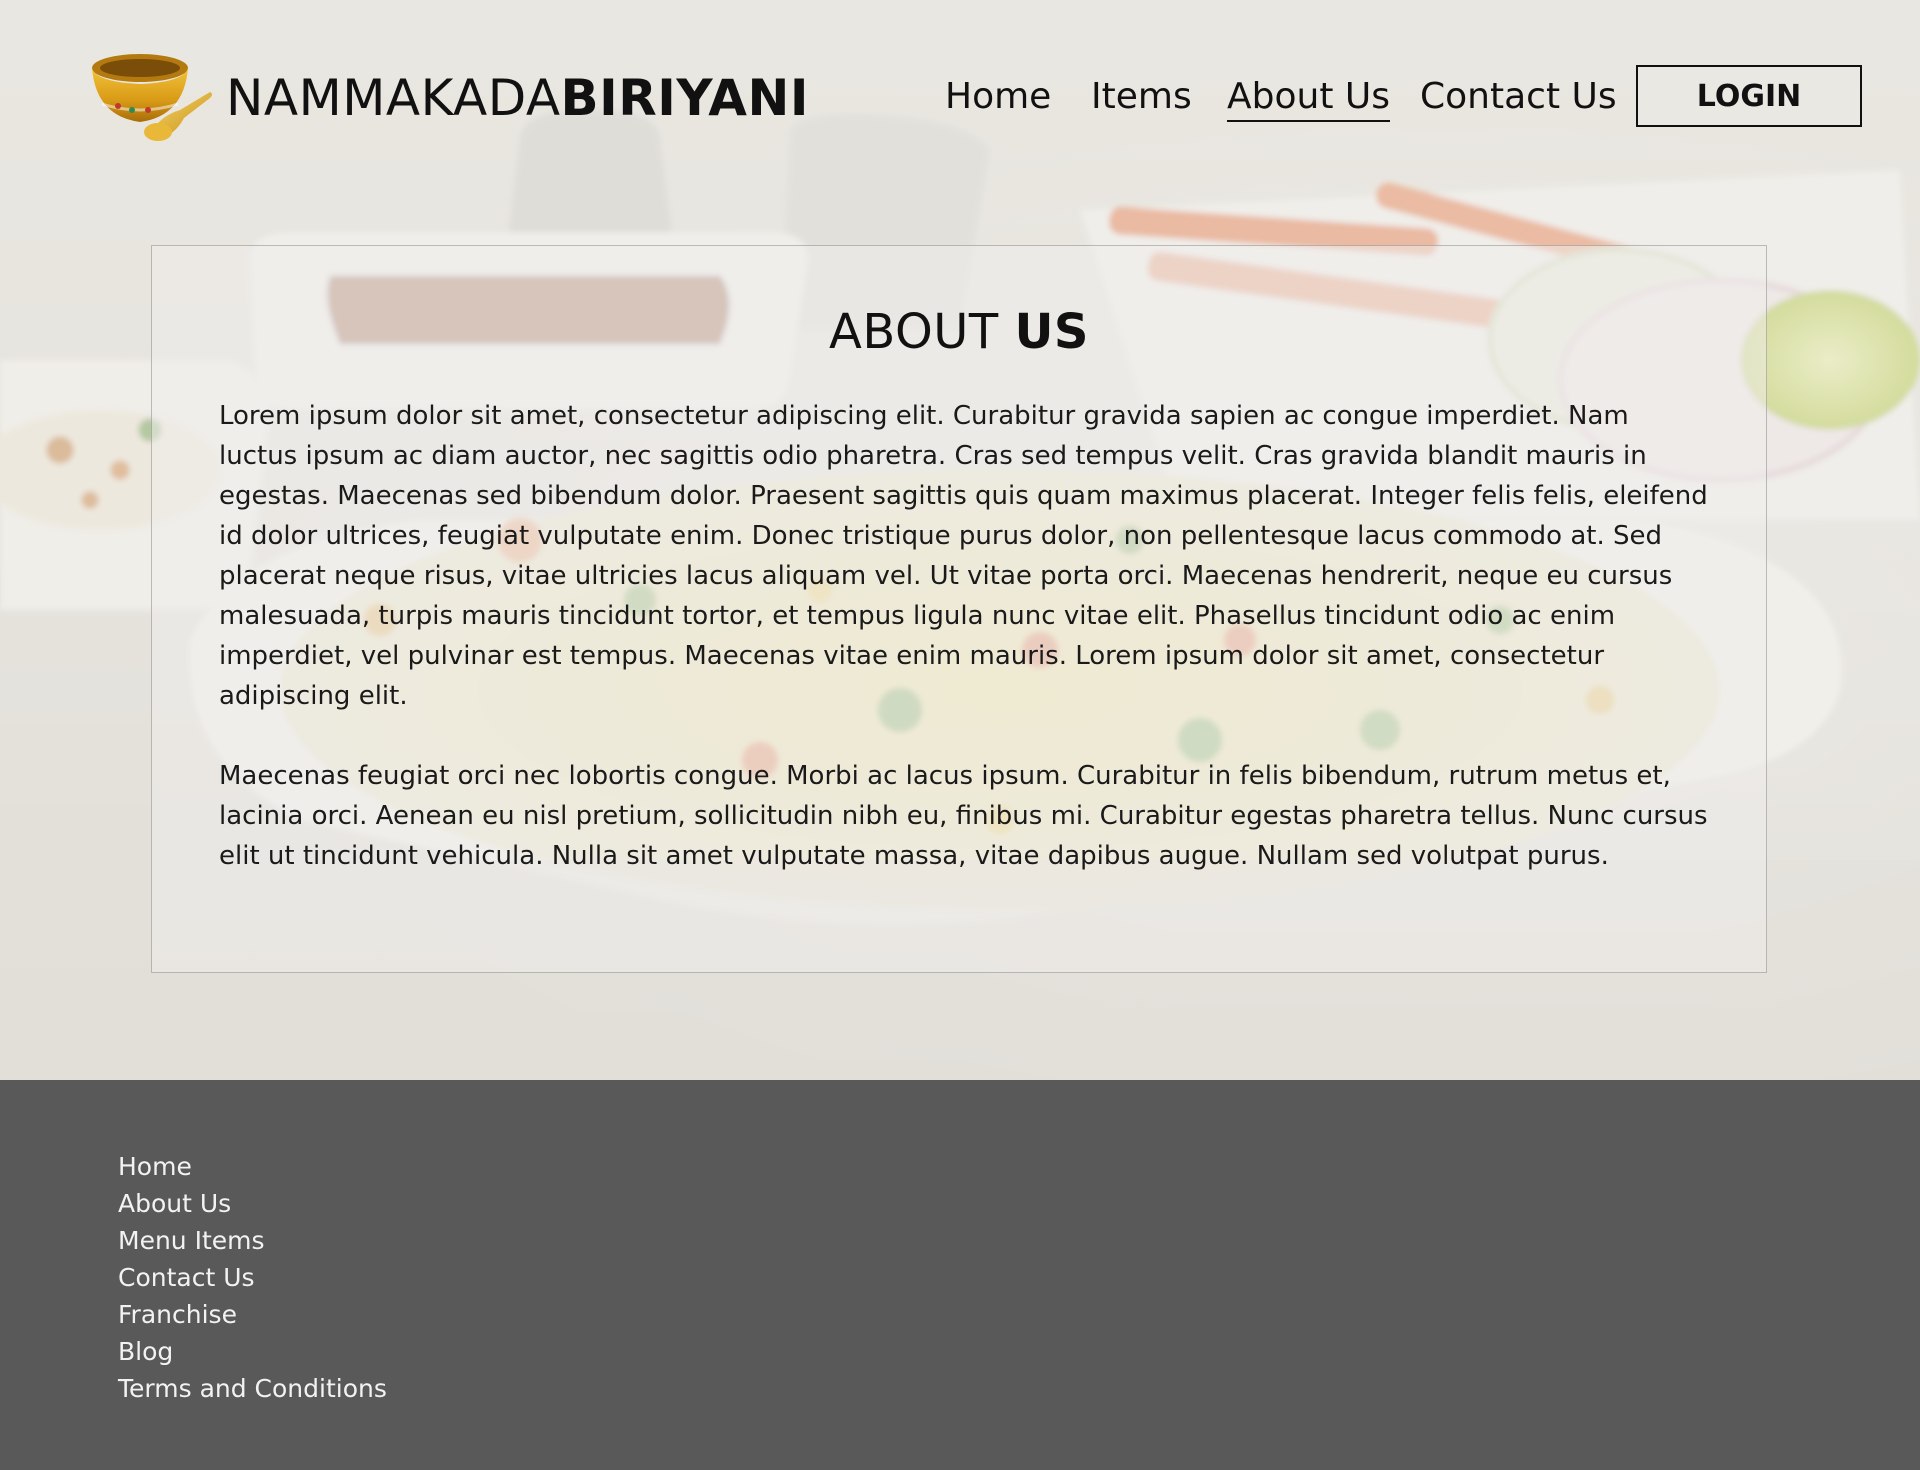  I want to click on nav-items-link: Items, so click(1141, 97).